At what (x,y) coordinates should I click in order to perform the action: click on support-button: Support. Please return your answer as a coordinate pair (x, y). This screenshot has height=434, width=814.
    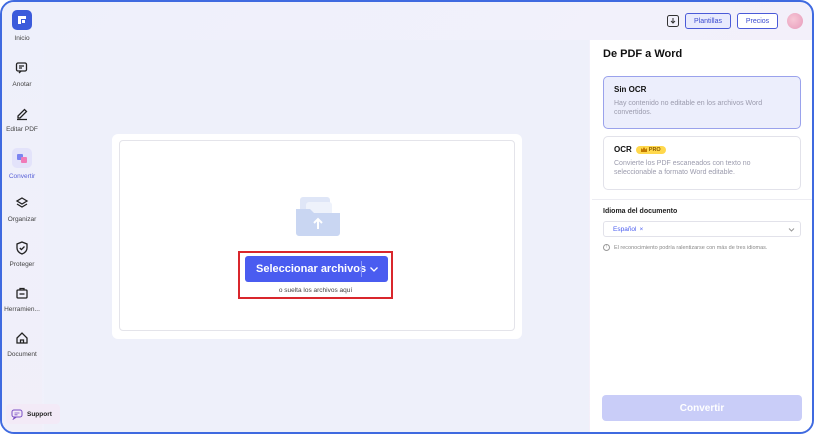
    Looking at the image, I should click on (33, 414).